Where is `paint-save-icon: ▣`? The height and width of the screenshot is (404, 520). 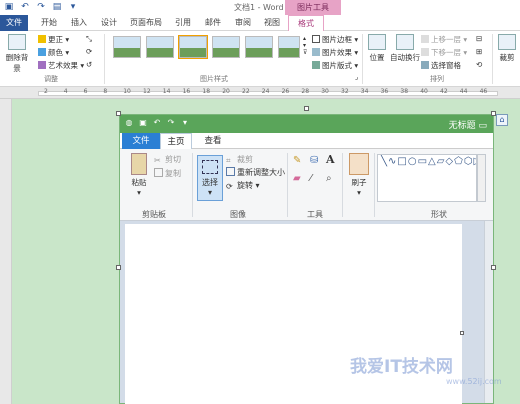 paint-save-icon: ▣ is located at coordinates (143, 123).